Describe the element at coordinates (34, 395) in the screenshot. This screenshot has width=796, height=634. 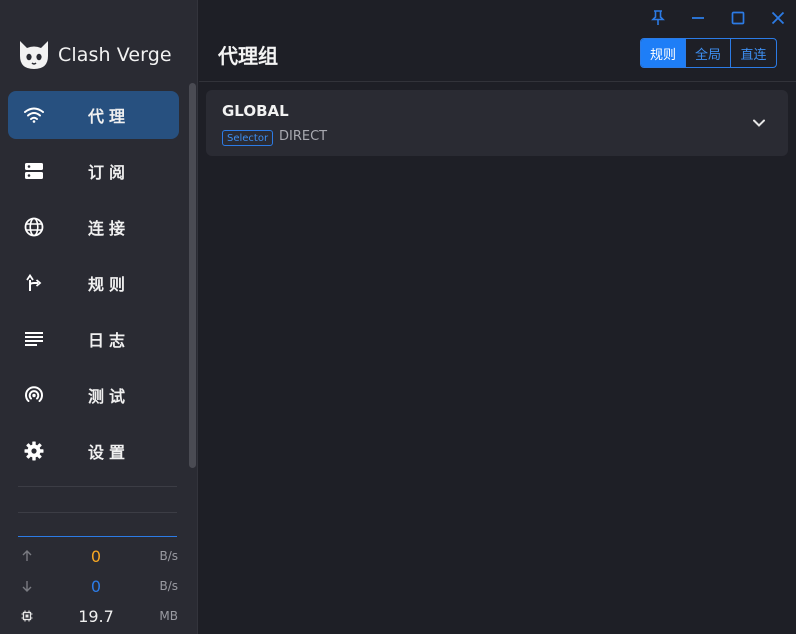
I see `radar-icon` at that location.